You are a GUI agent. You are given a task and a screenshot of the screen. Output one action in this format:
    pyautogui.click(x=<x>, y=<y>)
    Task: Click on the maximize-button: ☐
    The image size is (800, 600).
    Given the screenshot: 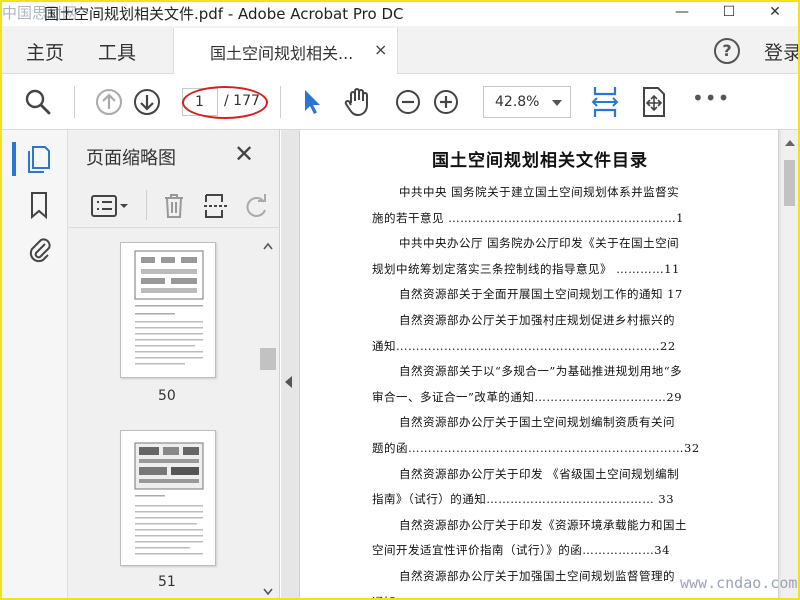 What is the action you would take?
    pyautogui.click(x=729, y=13)
    